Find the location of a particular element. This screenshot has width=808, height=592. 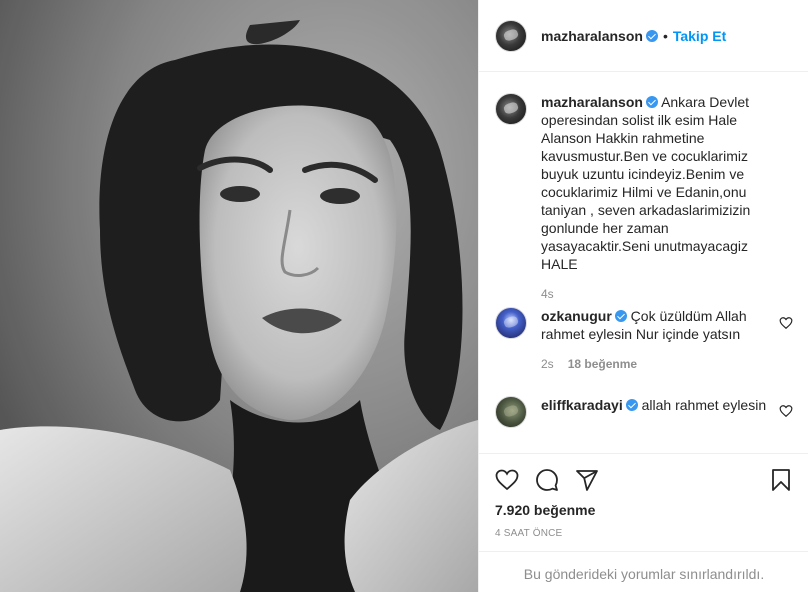

caption-time: 4s is located at coordinates (547, 294).